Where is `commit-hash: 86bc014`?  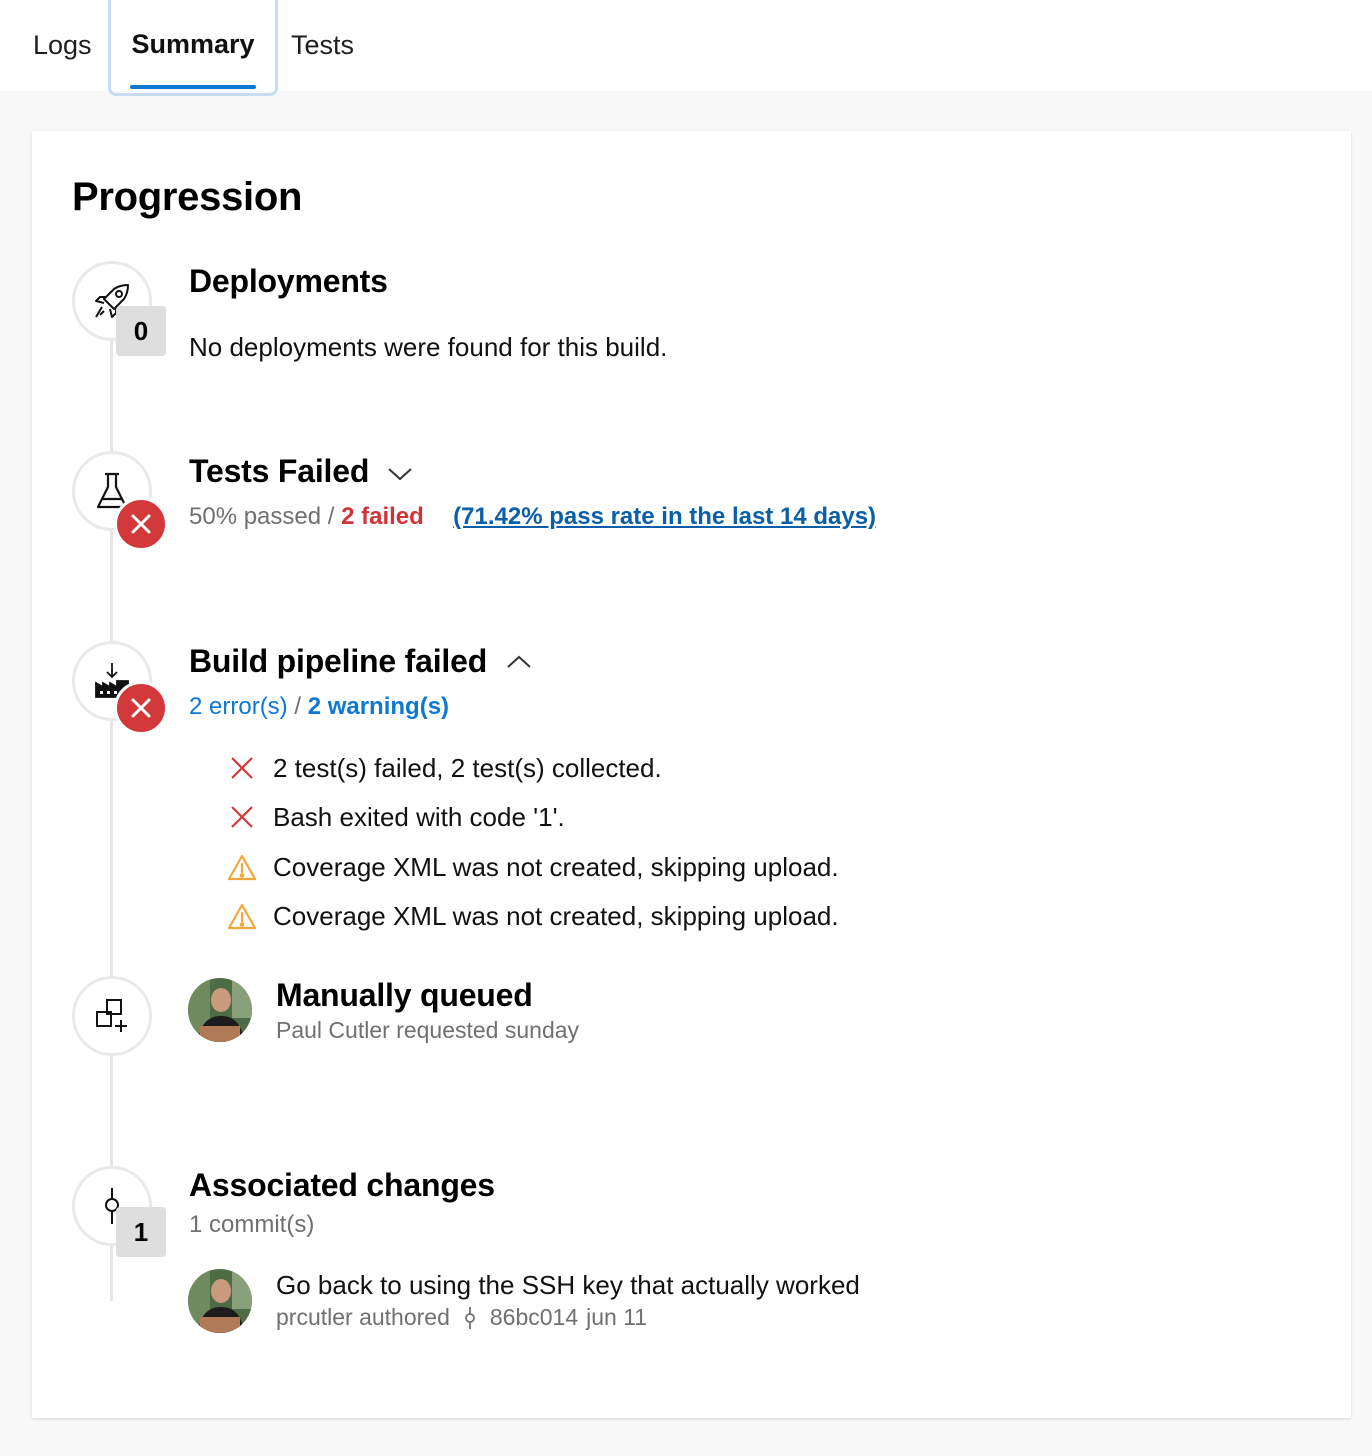
commit-hash: 86bc014 is located at coordinates (534, 1317).